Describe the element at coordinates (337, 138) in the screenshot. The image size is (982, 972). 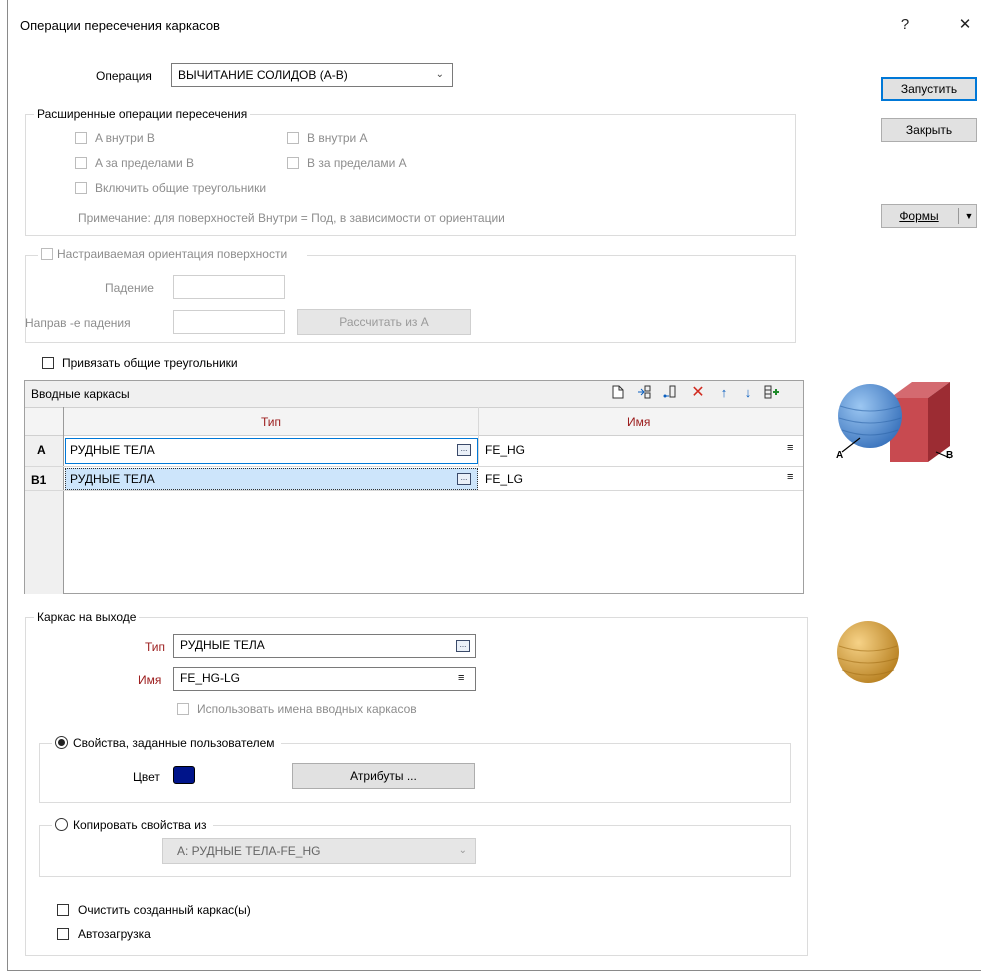
I see `b-inside-a-label: B внутри A` at that location.